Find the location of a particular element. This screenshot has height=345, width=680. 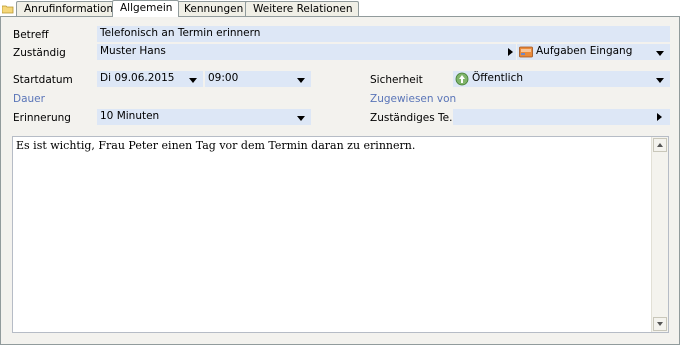

aufgaben-value: Aufgaben Eingang is located at coordinates (584, 51).